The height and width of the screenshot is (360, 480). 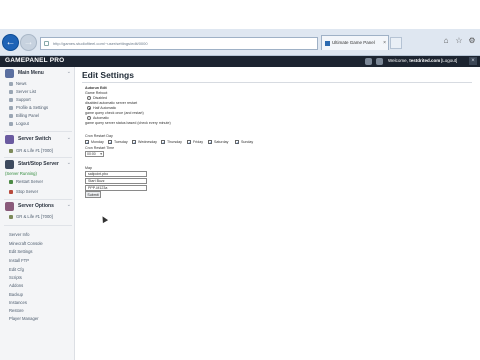 What do you see at coordinates (473, 61) in the screenshot?
I see `close-icon: ×` at bounding box center [473, 61].